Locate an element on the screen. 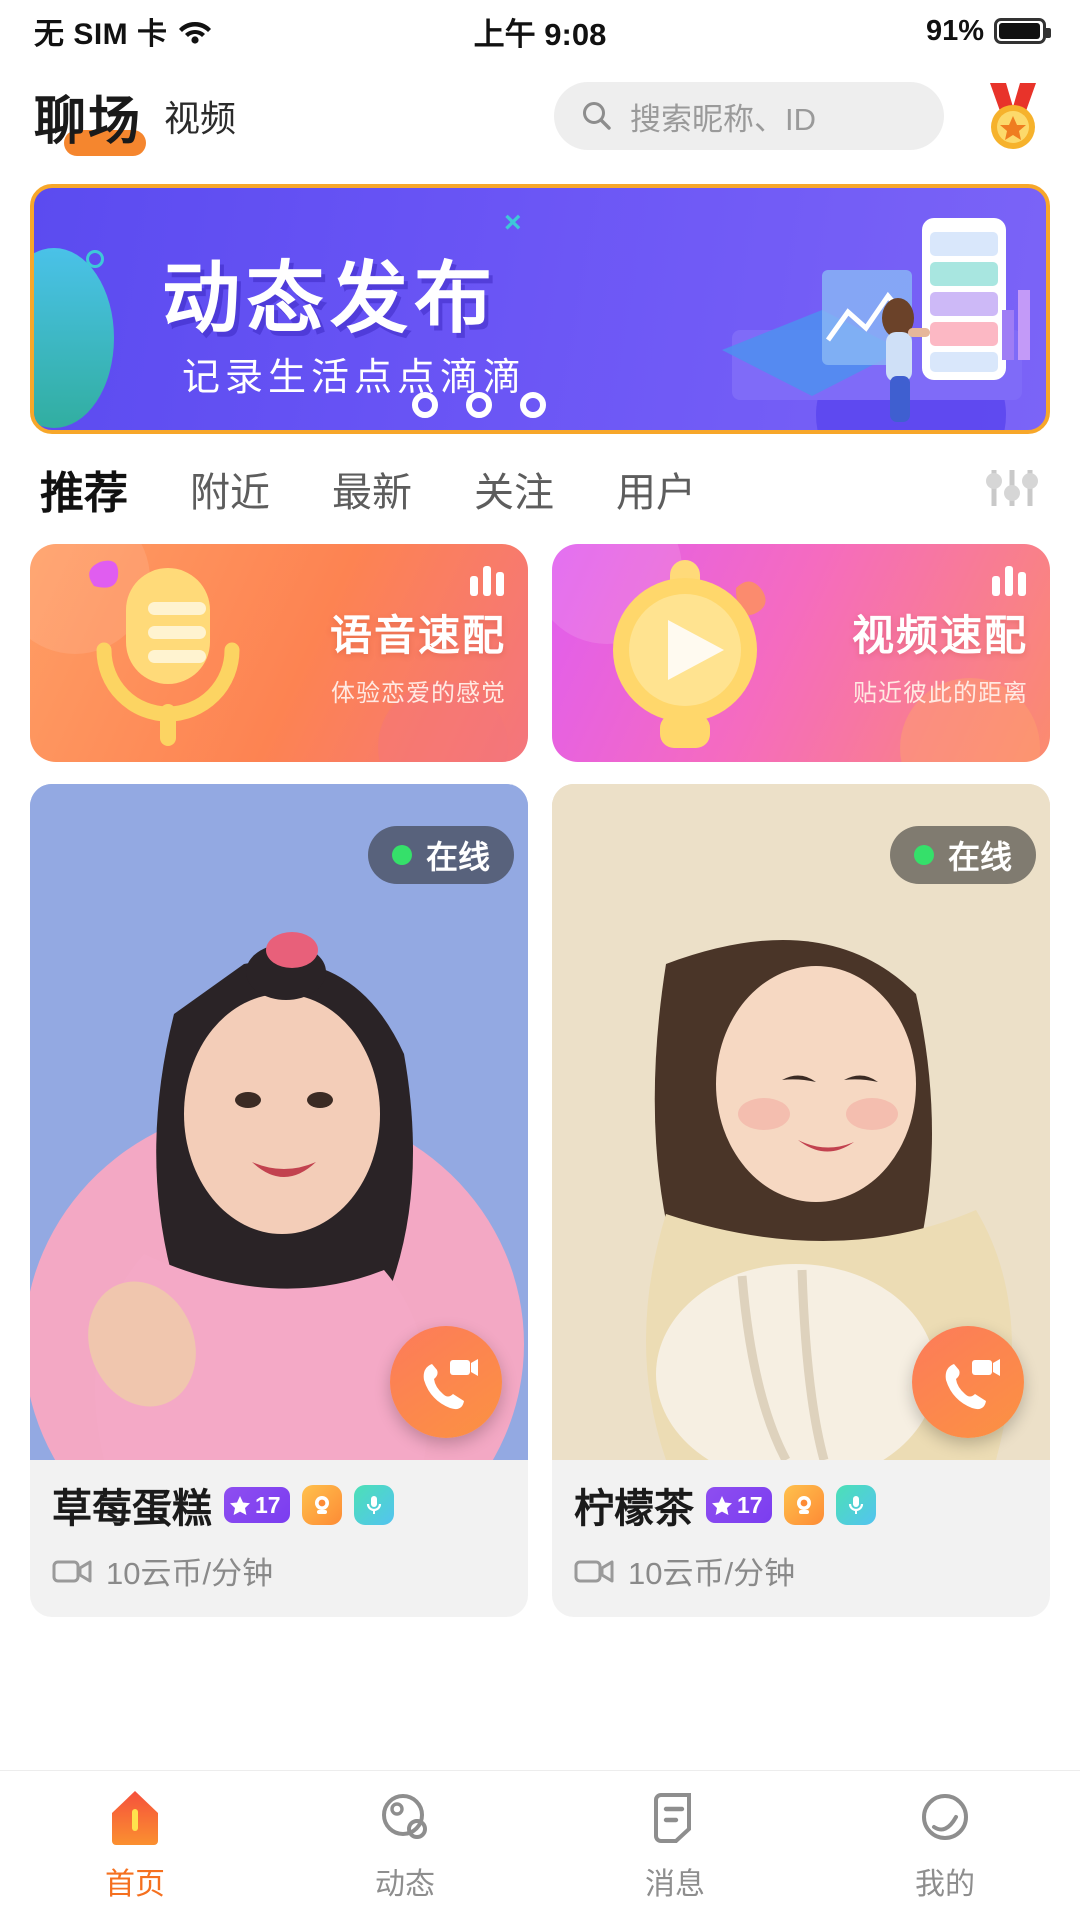 The image size is (1080, 1920). voice-card-title: 语音速配 is located at coordinates (417, 635).